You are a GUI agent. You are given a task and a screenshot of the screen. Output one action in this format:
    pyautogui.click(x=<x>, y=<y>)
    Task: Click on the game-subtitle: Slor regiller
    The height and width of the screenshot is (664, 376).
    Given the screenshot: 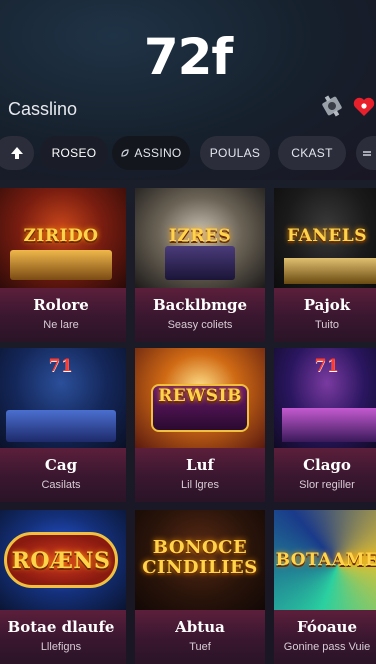 What is the action you would take?
    pyautogui.click(x=327, y=485)
    